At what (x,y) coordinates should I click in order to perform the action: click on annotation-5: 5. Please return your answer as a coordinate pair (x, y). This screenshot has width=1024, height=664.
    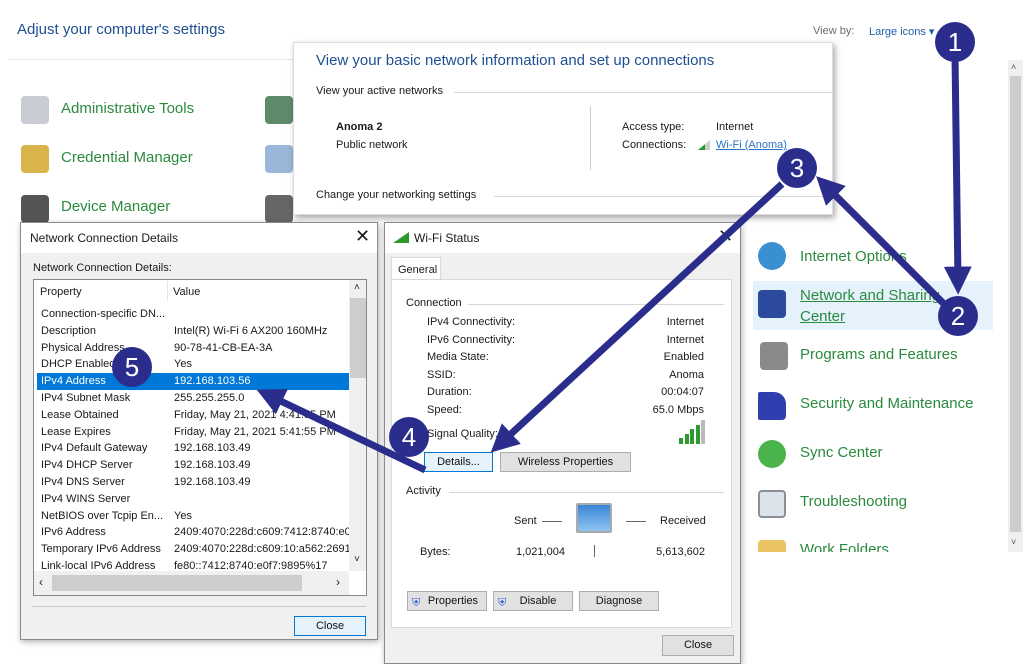
    Looking at the image, I should click on (132, 367).